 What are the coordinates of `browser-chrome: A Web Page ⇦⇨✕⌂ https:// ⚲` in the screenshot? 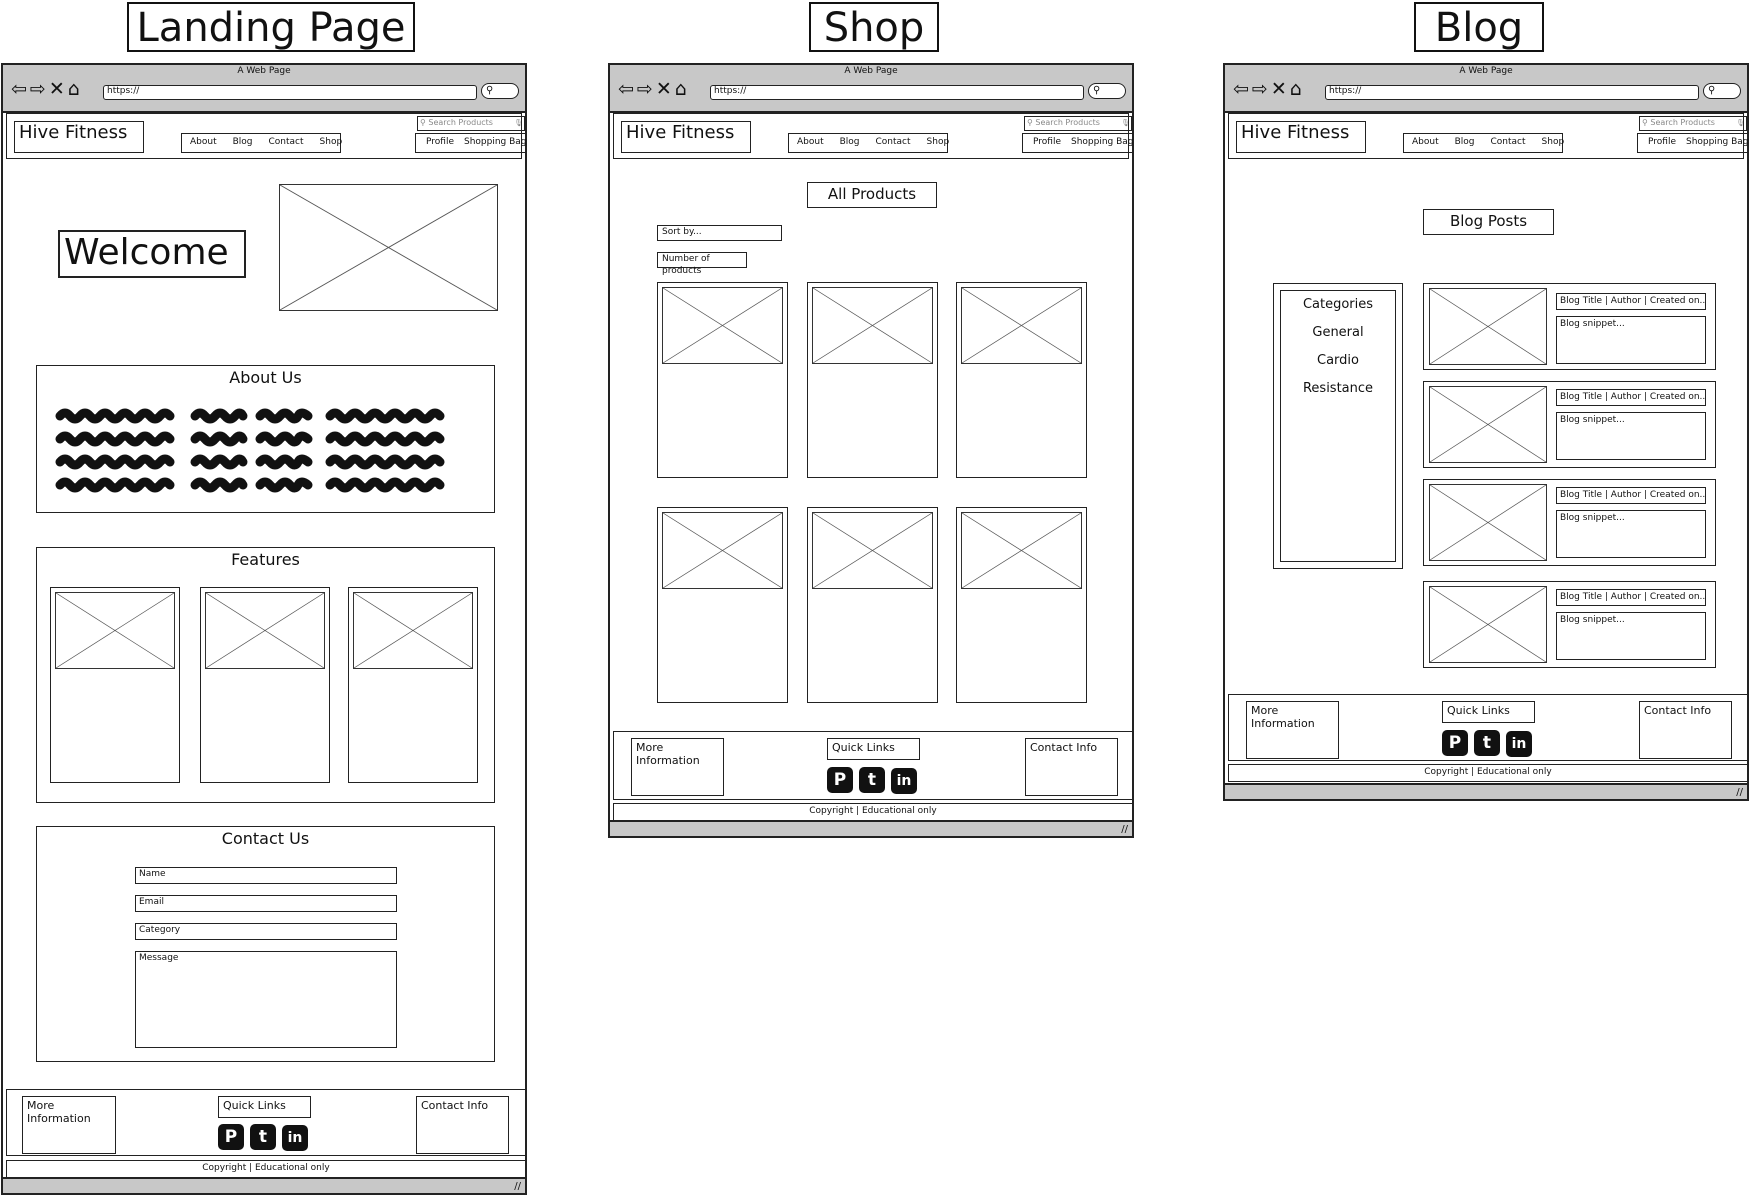 It's located at (1486, 89).